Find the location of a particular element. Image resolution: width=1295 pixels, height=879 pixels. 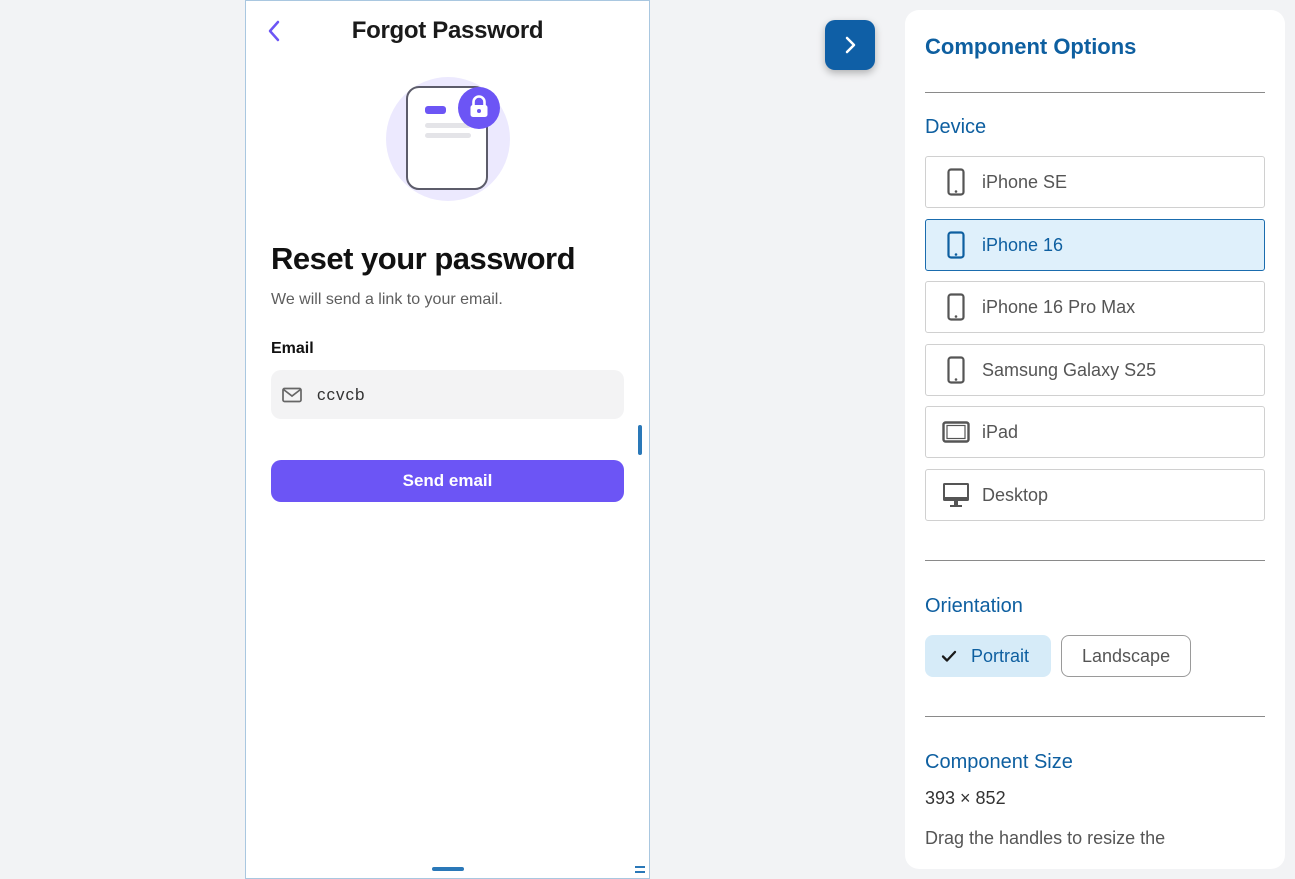

email-label: Email is located at coordinates (292, 348).